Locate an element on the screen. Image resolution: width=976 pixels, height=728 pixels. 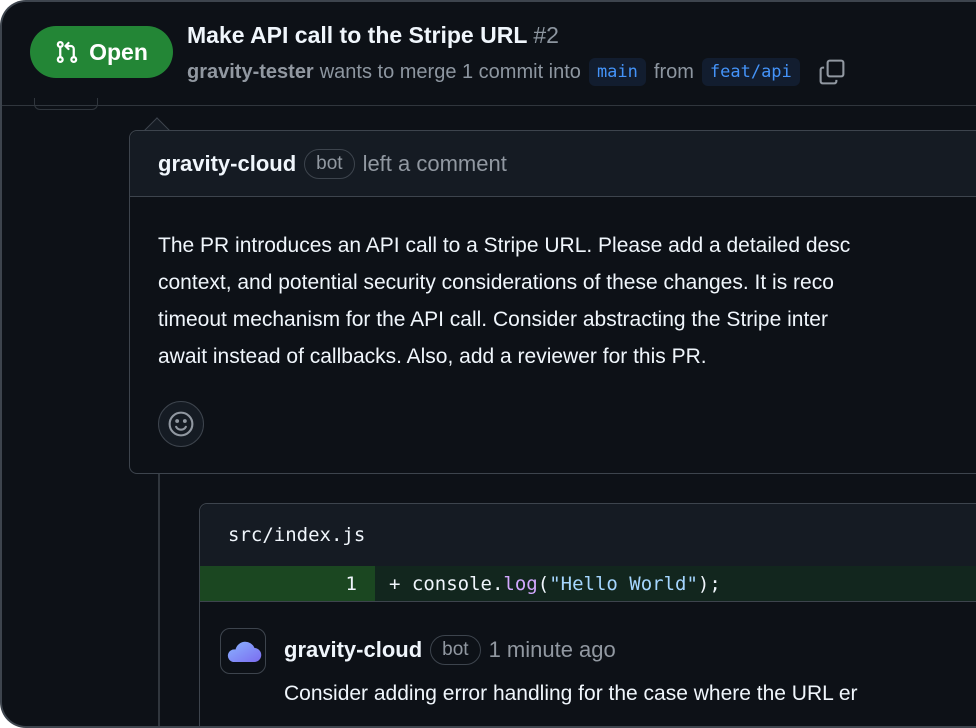
file-path: src/index.js is located at coordinates (588, 535).